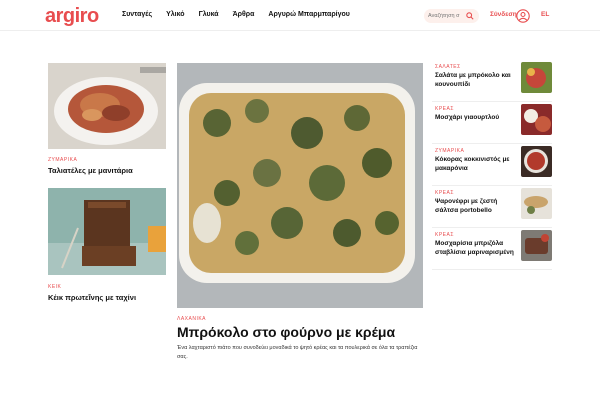 This screenshot has height=400, width=600. What do you see at coordinates (470, 16) in the screenshot?
I see `search-icon` at bounding box center [470, 16].